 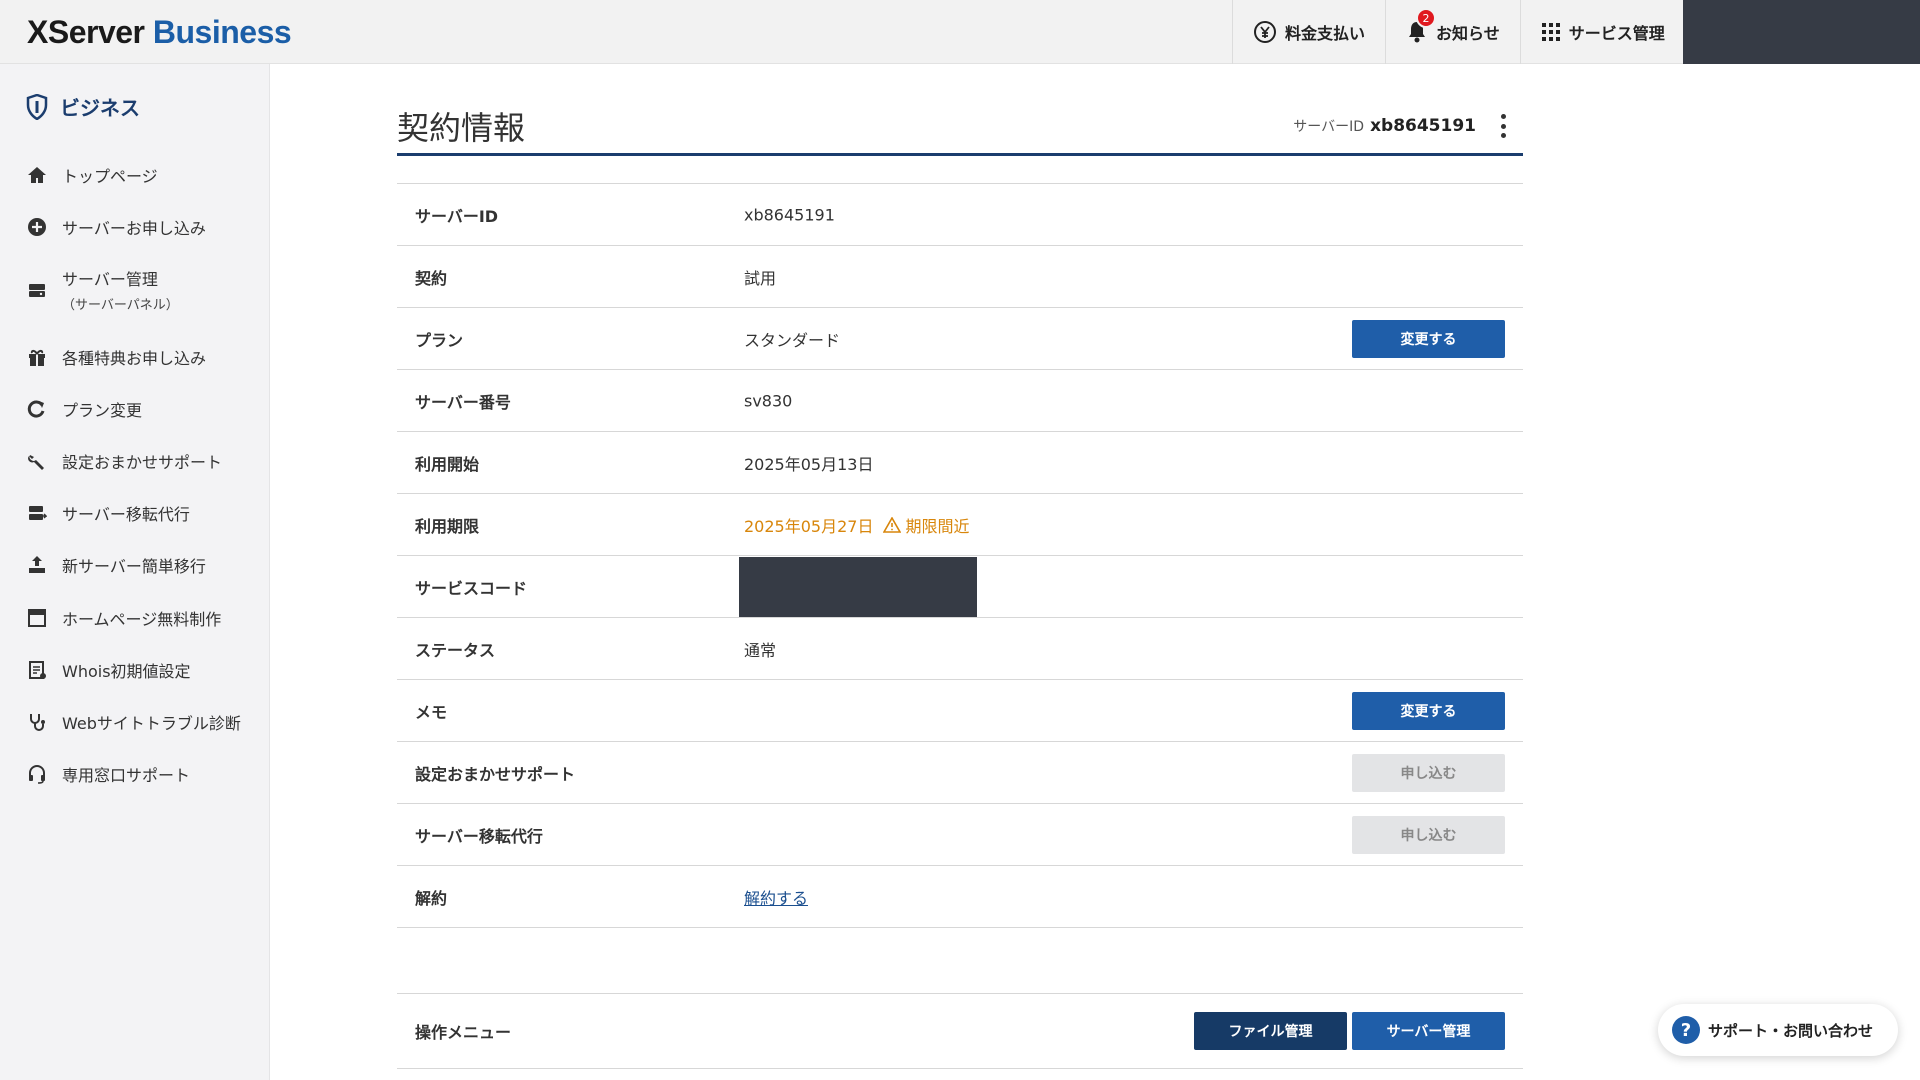 I want to click on sidebar-item-benefits: 各種特典お申し込み, so click(x=116, y=357).